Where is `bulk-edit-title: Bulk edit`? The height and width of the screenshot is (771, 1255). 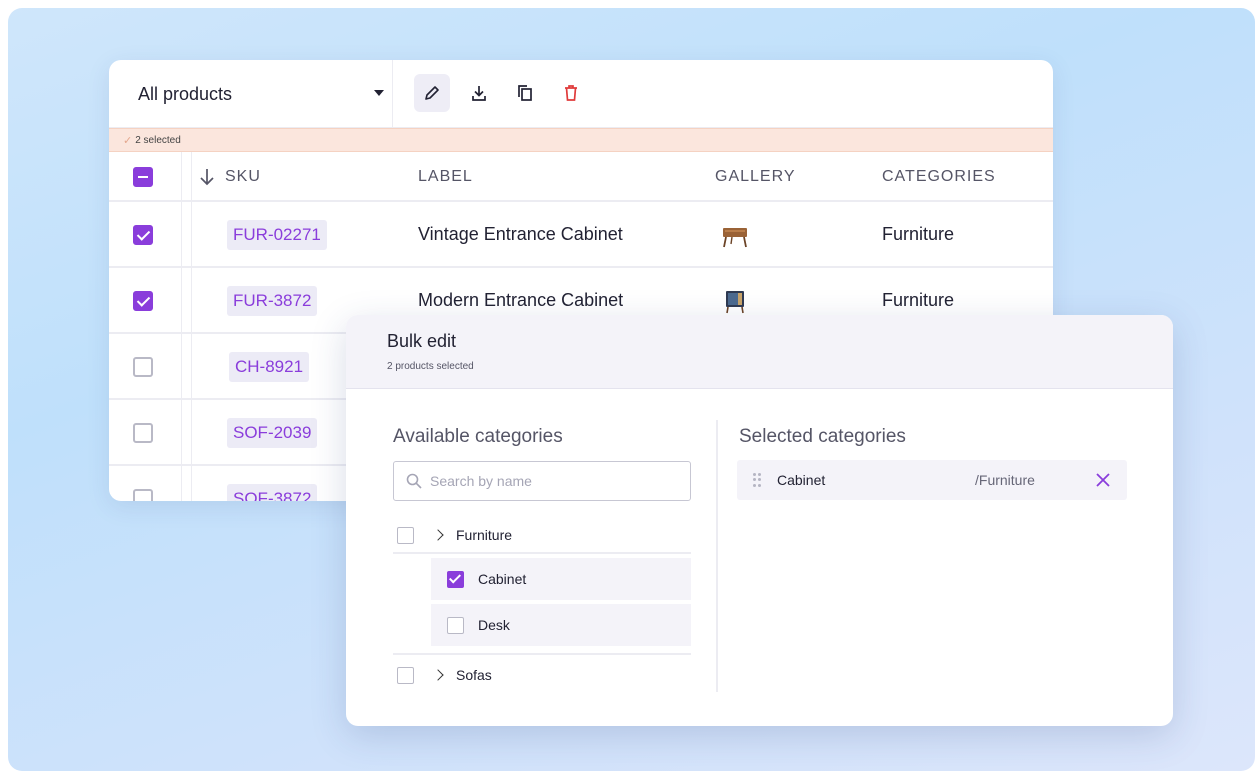
bulk-edit-title: Bulk edit is located at coordinates (422, 341).